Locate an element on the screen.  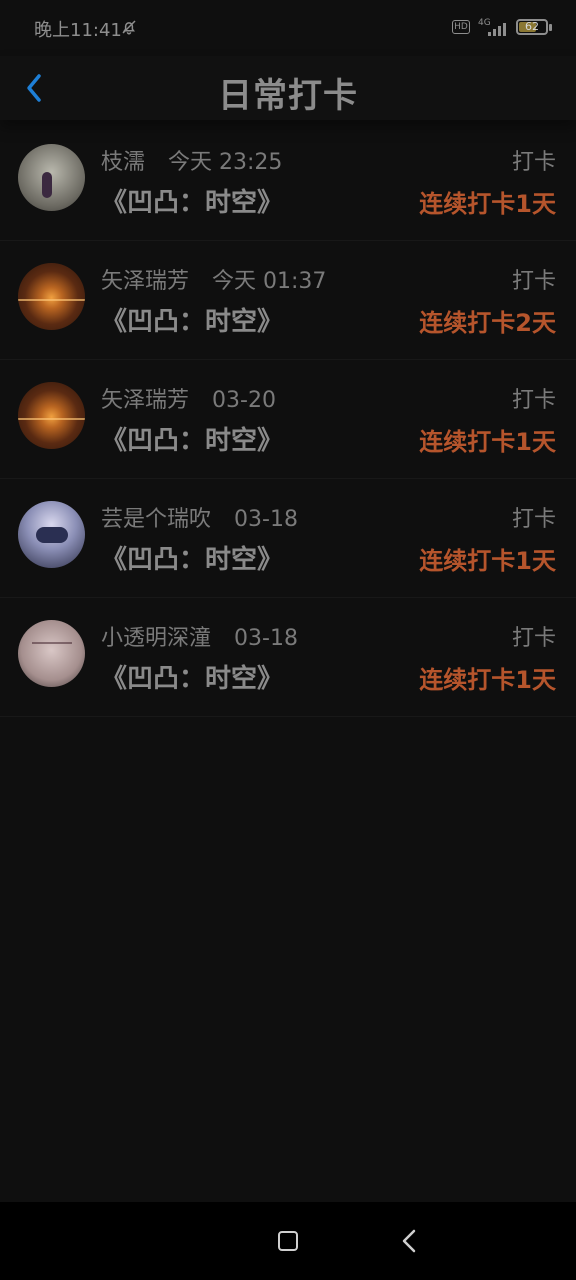
system-back-icon is located at coordinates (409, 1241).